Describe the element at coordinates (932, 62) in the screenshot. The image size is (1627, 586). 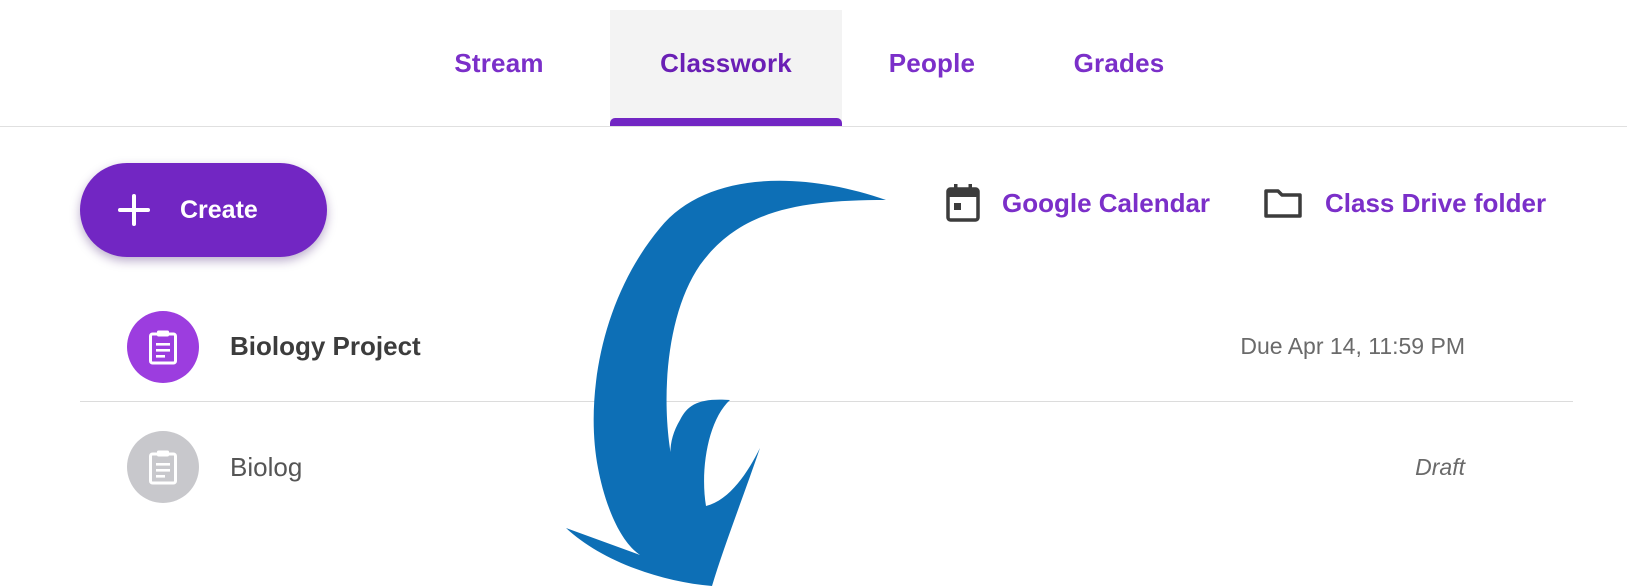
I see `tab-people-label: People` at that location.